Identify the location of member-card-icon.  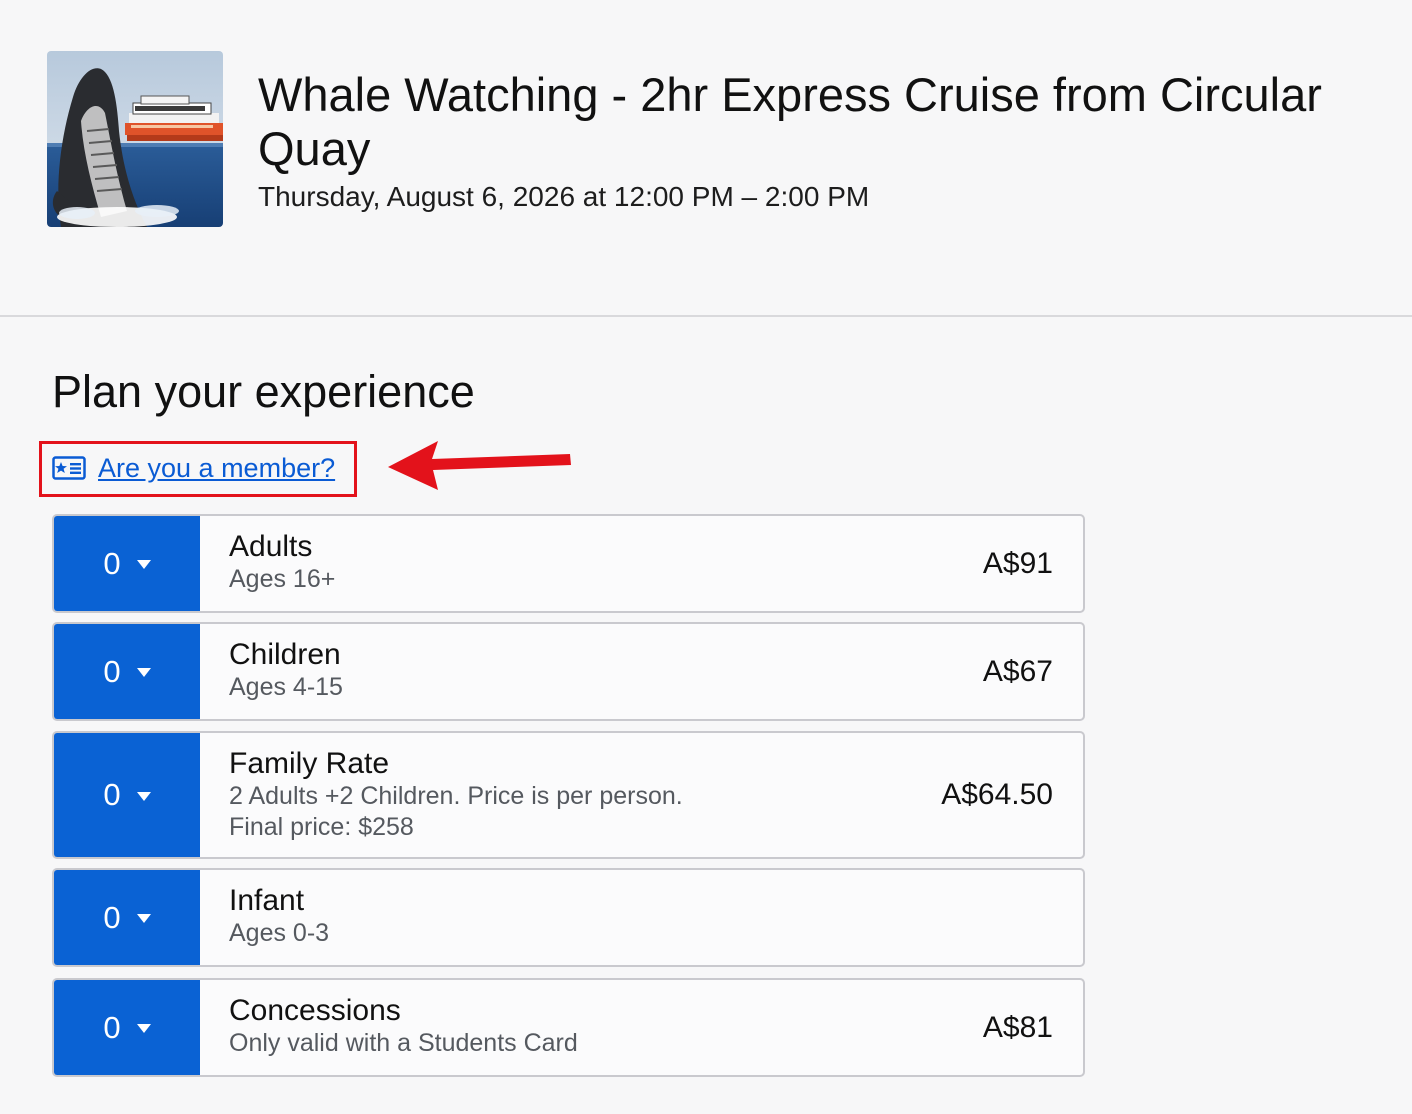
(69, 468).